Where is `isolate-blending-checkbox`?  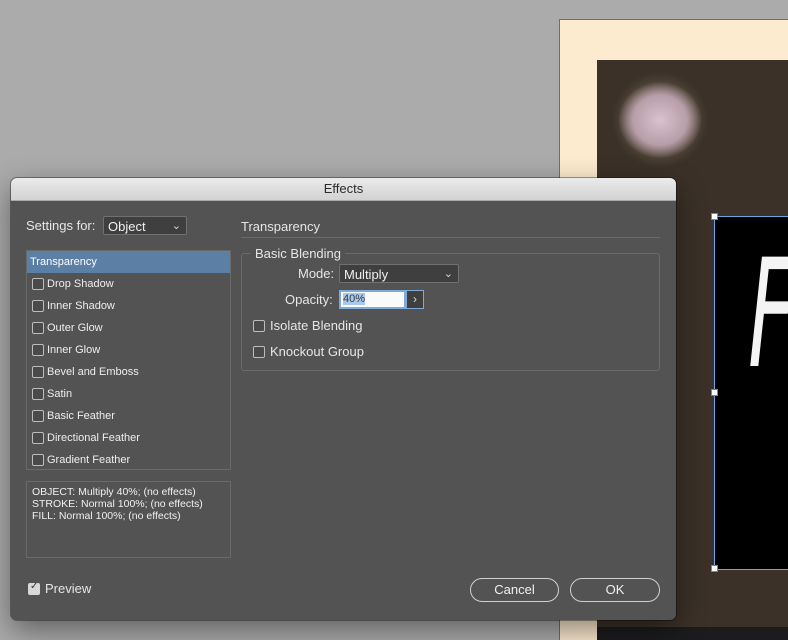 isolate-blending-checkbox is located at coordinates (259, 326).